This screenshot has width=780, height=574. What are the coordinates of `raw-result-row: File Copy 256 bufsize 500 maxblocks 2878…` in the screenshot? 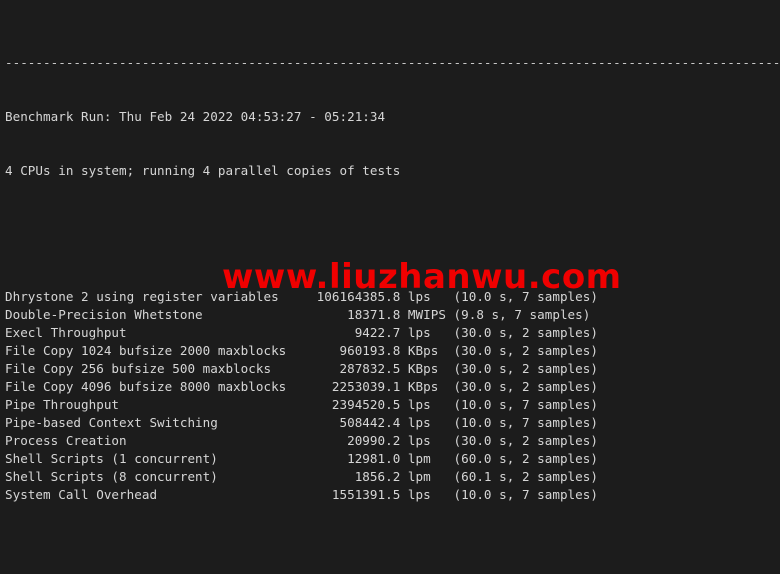 It's located at (301, 368).